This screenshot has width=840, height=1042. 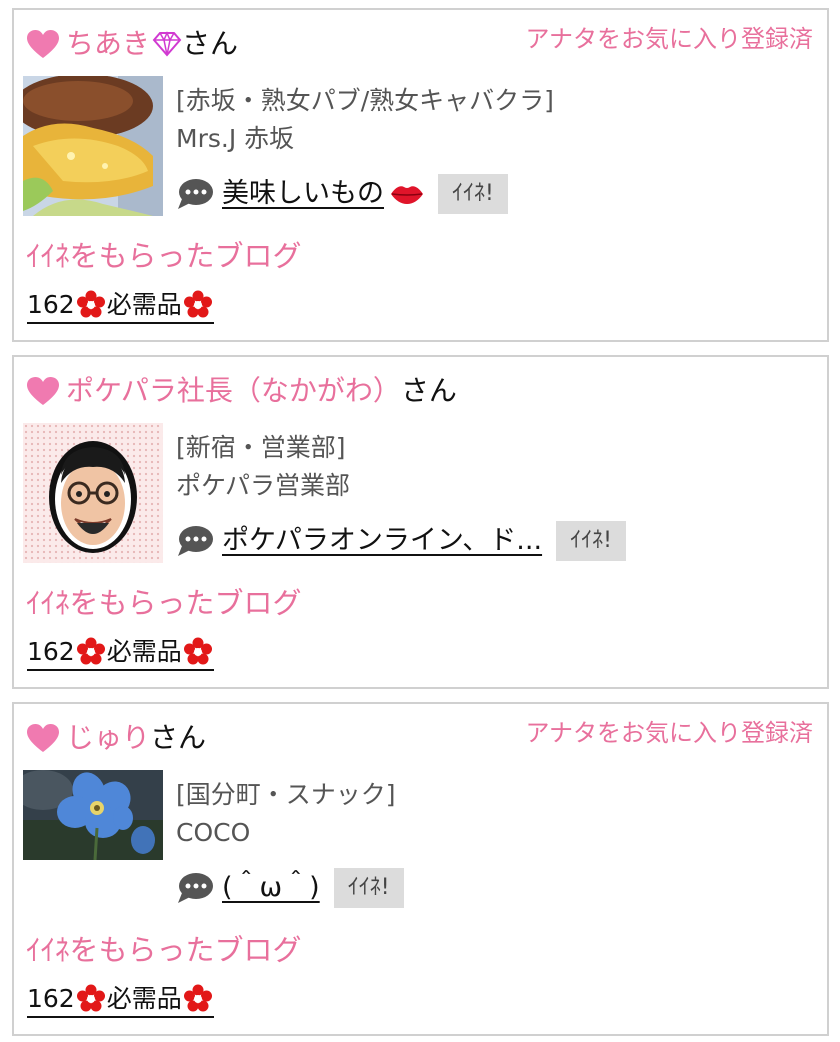 I want to click on user-name: ちあき, so click(x=108, y=44).